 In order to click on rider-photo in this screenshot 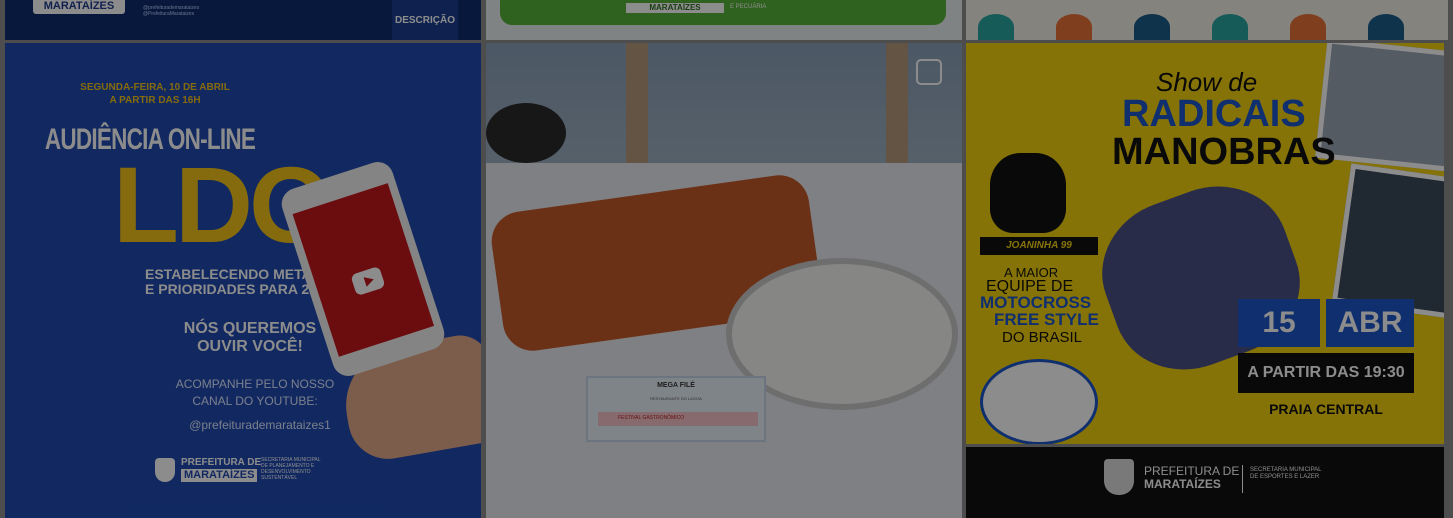, I will do `click(1387, 241)`.